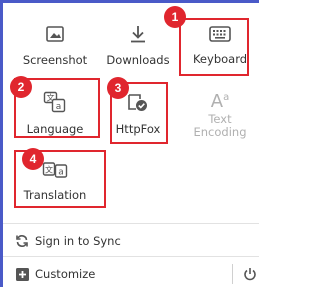 Image resolution: width=320 pixels, height=291 pixels. Describe the element at coordinates (232, 274) in the screenshot. I see `footer-vertical-divider` at that location.